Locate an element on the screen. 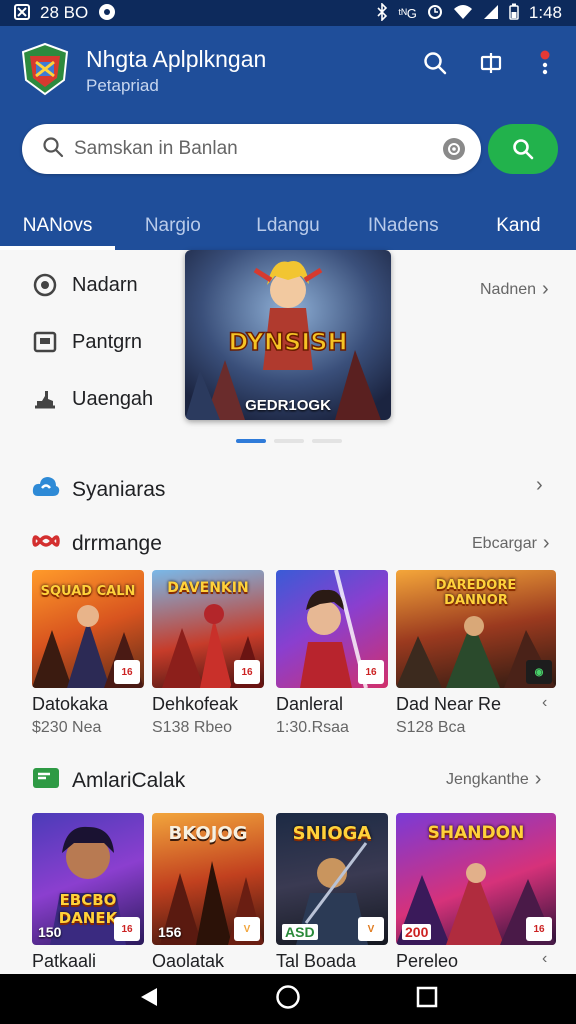  tab-inadens: INadens is located at coordinates (403, 226).